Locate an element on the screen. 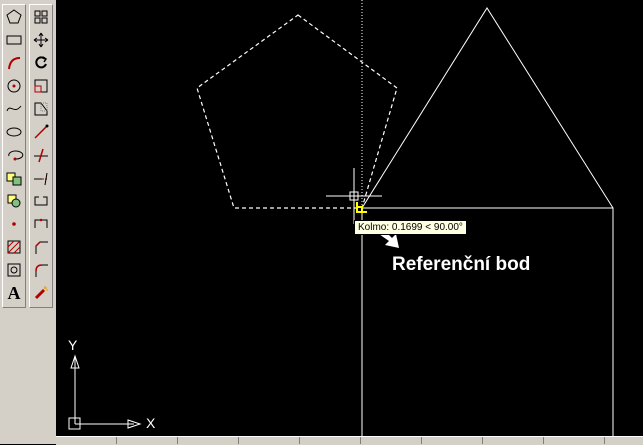 This screenshot has height=445, width=643. rotate-icon is located at coordinates (41, 62).